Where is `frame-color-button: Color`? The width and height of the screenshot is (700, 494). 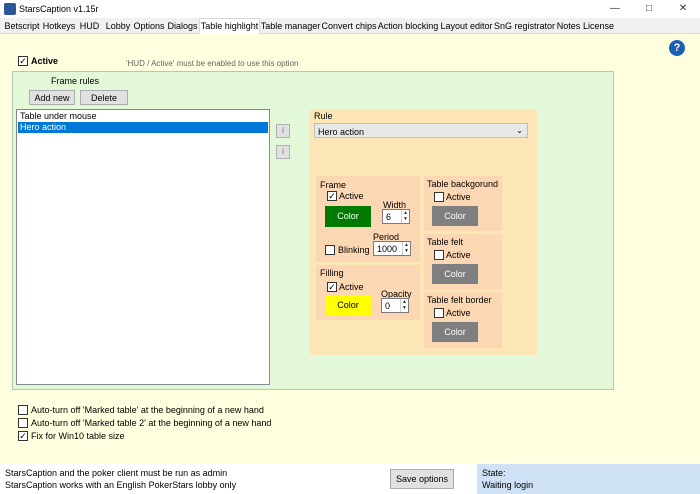 frame-color-button: Color is located at coordinates (348, 216).